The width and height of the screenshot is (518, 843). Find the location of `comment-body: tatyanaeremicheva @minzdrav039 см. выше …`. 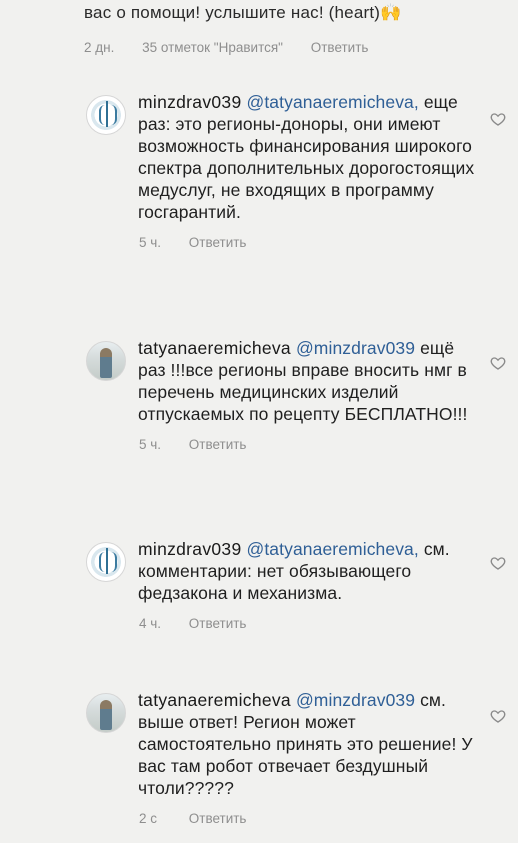

comment-body: tatyanaeremicheva @minzdrav039 см. выше … is located at coordinates (308, 757).